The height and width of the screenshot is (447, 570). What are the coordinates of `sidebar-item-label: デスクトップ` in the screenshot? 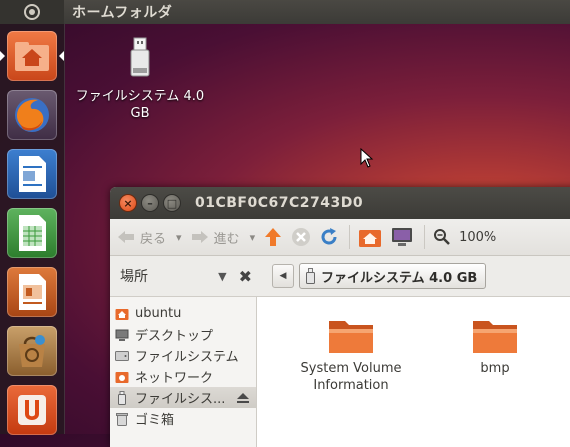 It's located at (174, 336).